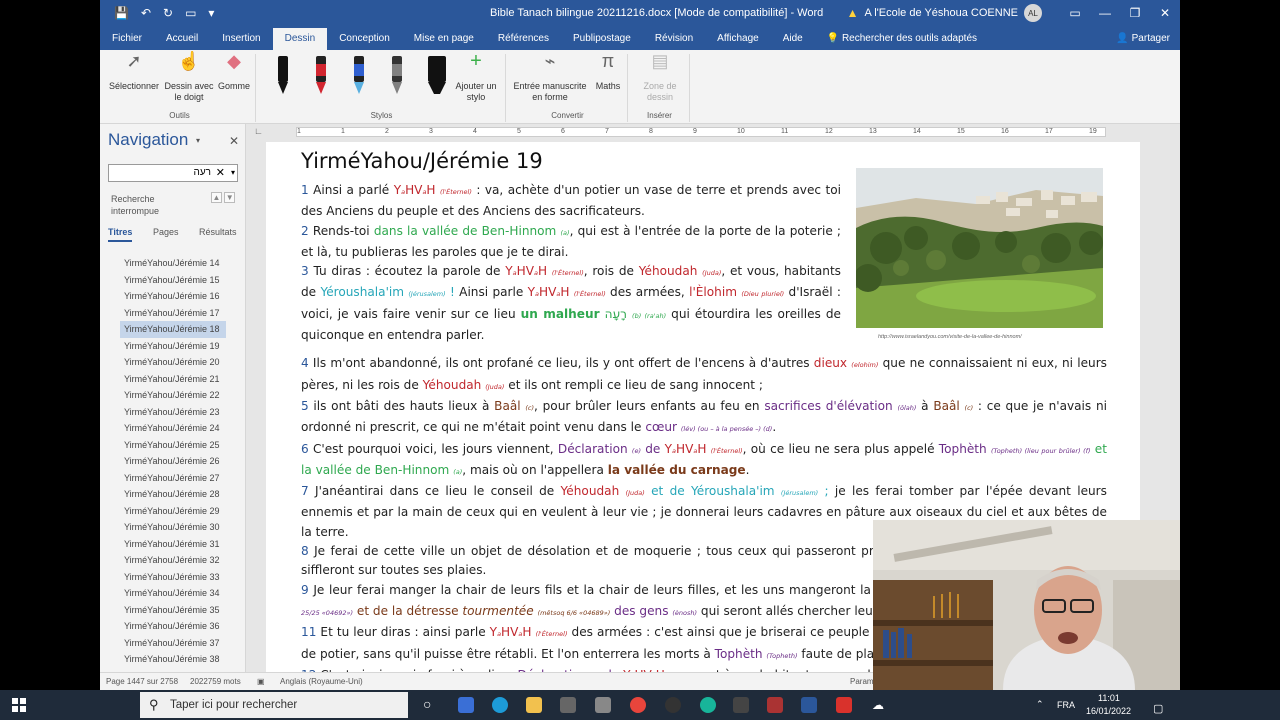  Describe the element at coordinates (568, 705) in the screenshot. I see `store-icon` at that location.